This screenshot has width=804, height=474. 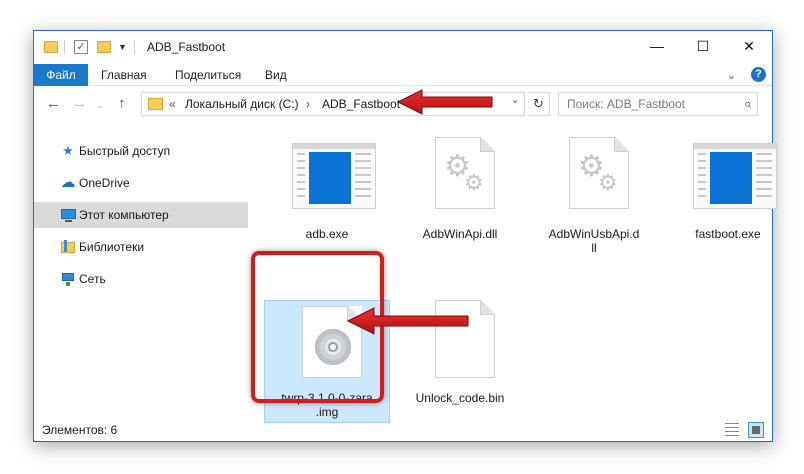 What do you see at coordinates (403, 75) in the screenshot?
I see `ribbon-tabs: Файл Главная Поделиться Вид ⌄ ?` at bounding box center [403, 75].